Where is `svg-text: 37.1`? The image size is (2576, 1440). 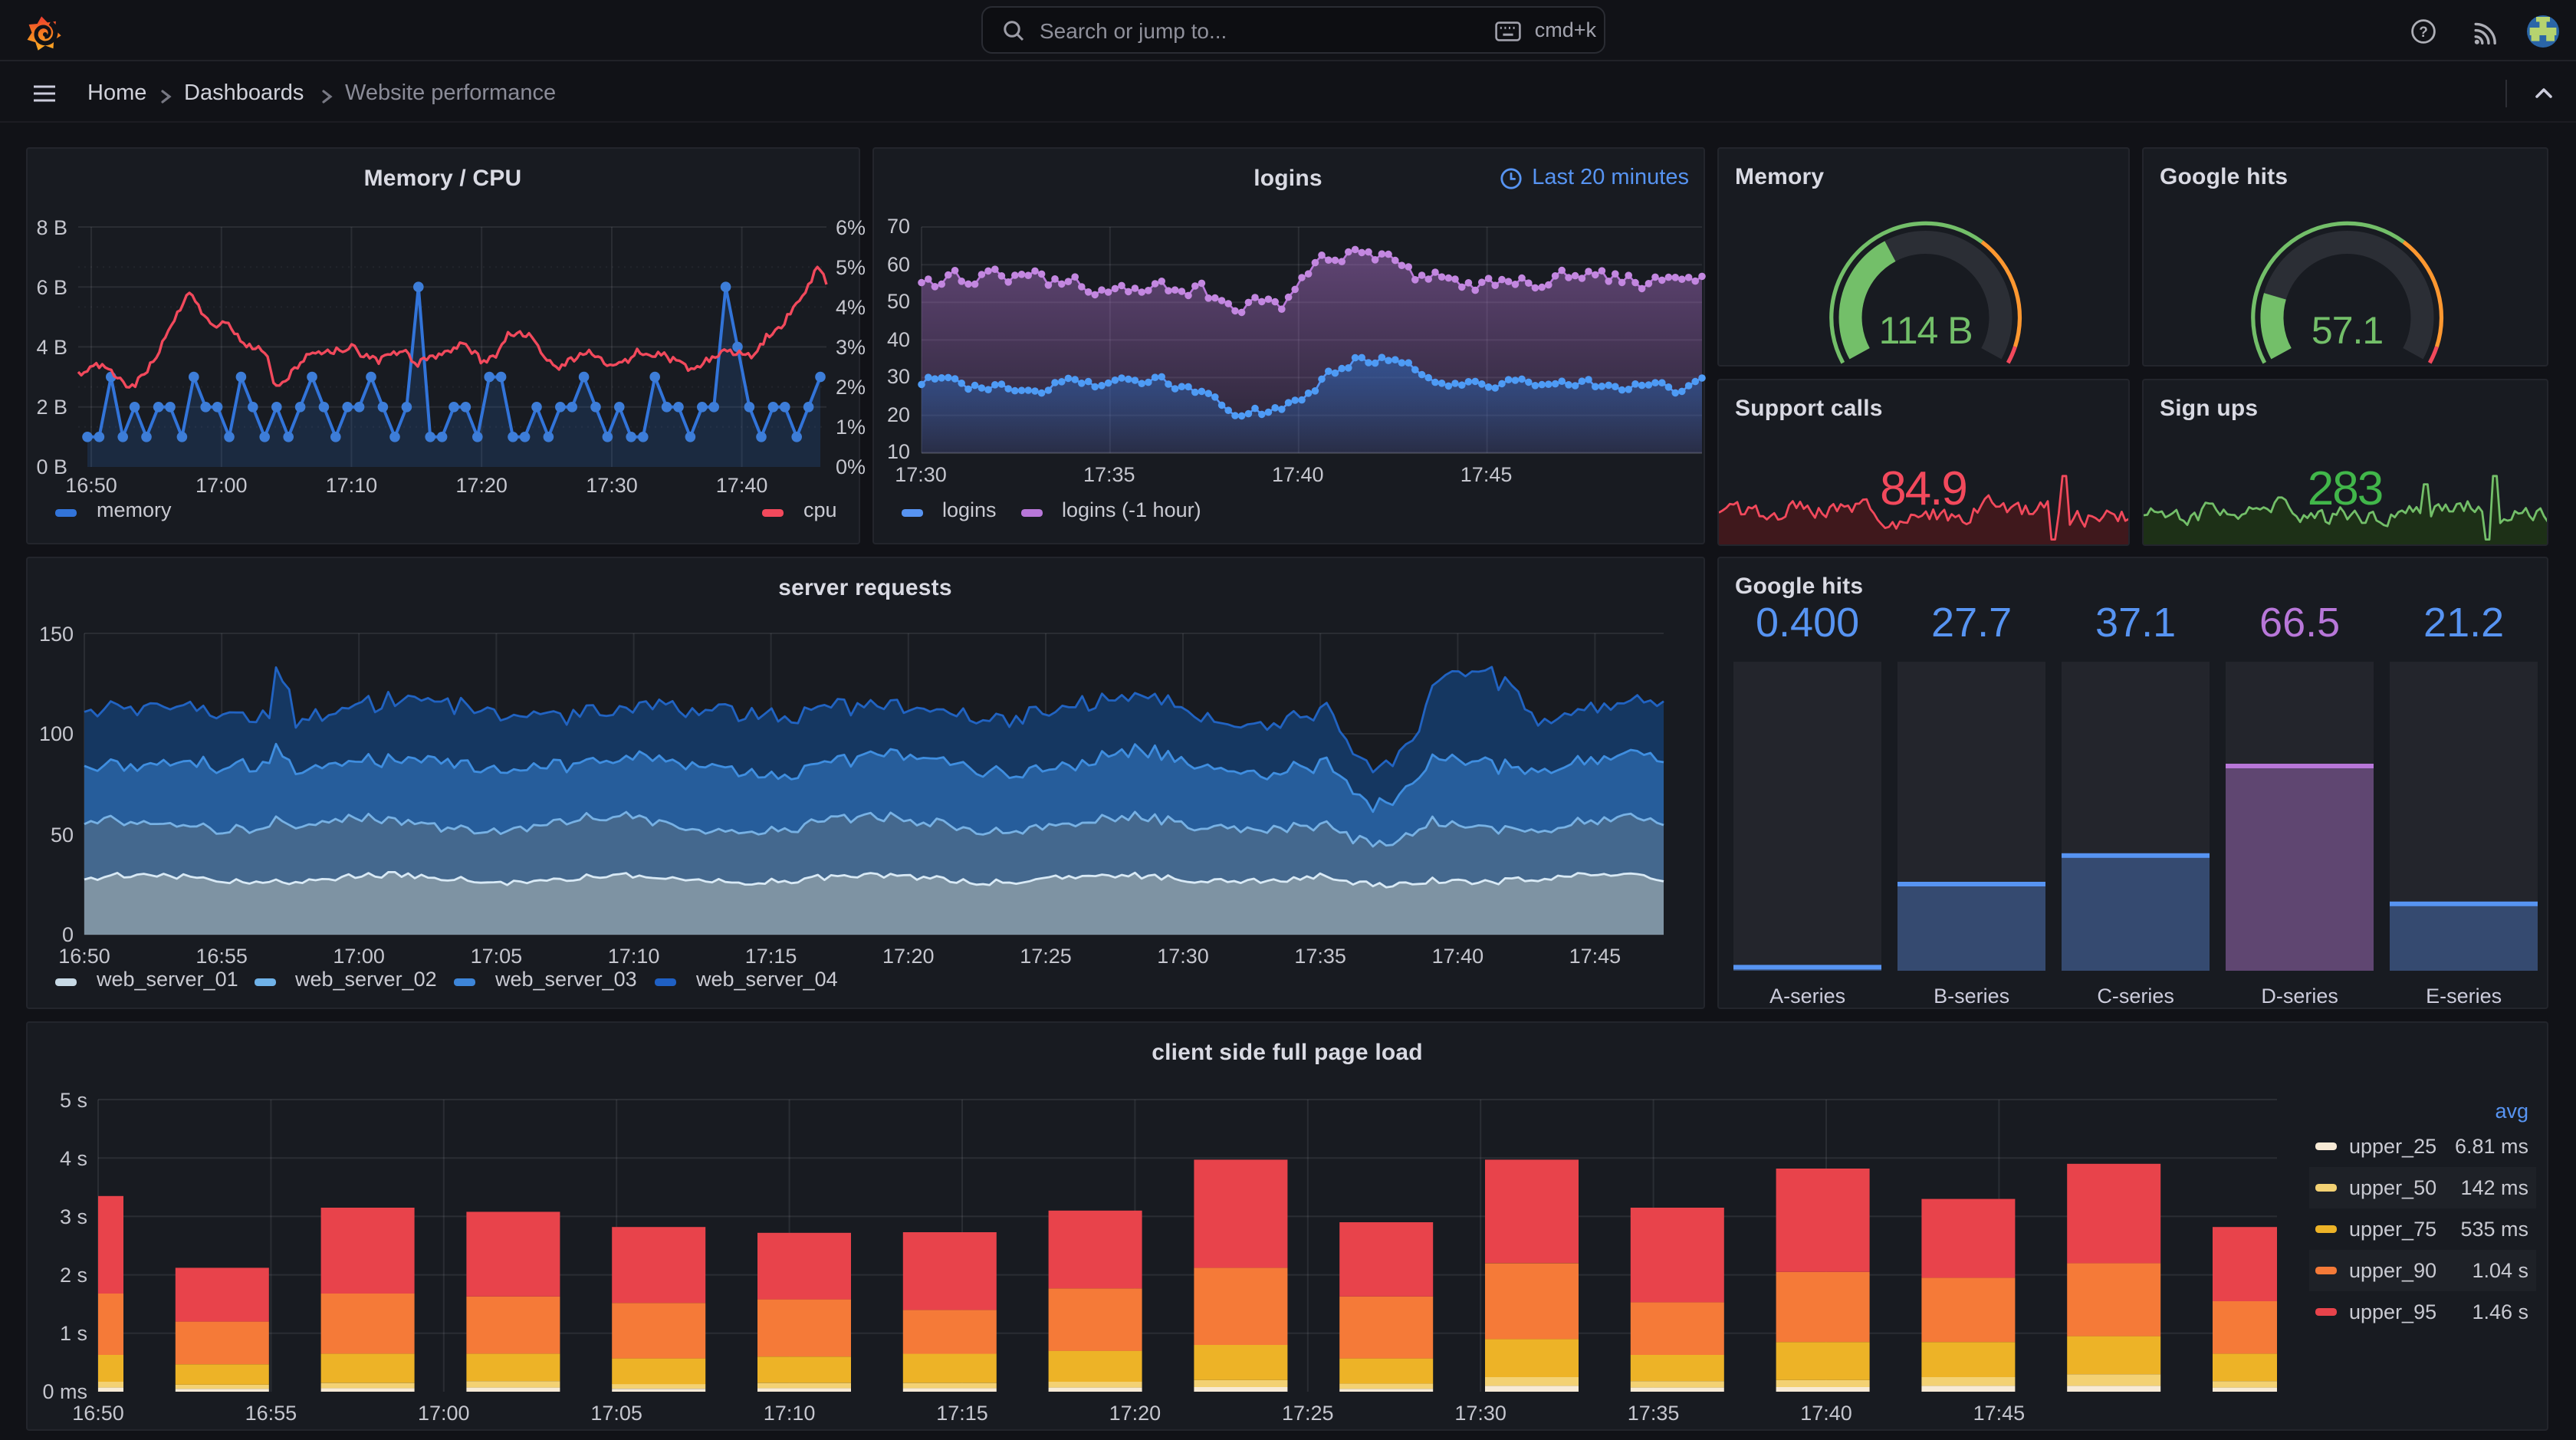
svg-text: 37.1 is located at coordinates (2135, 623).